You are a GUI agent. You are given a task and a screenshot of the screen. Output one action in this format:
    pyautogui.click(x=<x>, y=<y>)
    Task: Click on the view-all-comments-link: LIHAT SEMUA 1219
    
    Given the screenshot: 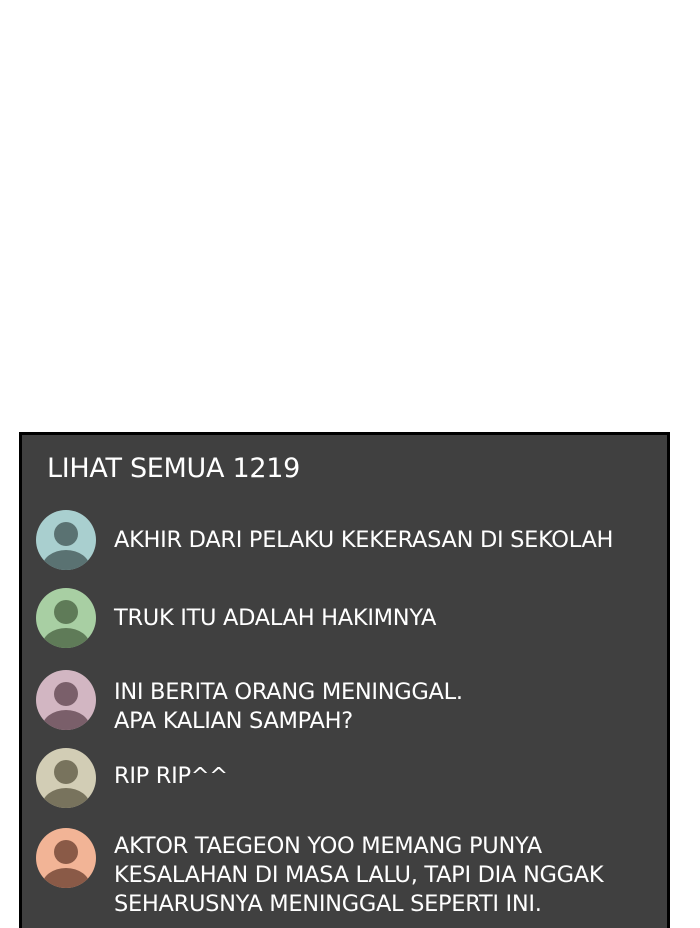 What is the action you would take?
    pyautogui.click(x=173, y=468)
    